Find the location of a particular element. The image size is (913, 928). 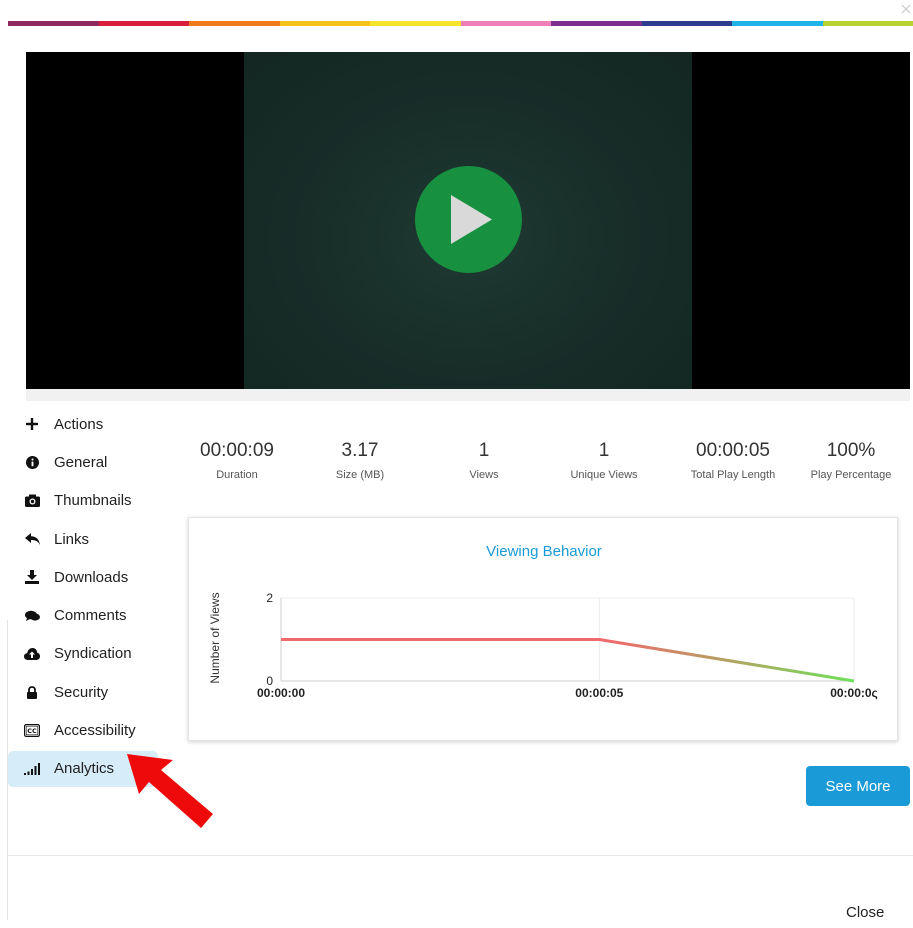

svg-text: CC is located at coordinates (32, 731).